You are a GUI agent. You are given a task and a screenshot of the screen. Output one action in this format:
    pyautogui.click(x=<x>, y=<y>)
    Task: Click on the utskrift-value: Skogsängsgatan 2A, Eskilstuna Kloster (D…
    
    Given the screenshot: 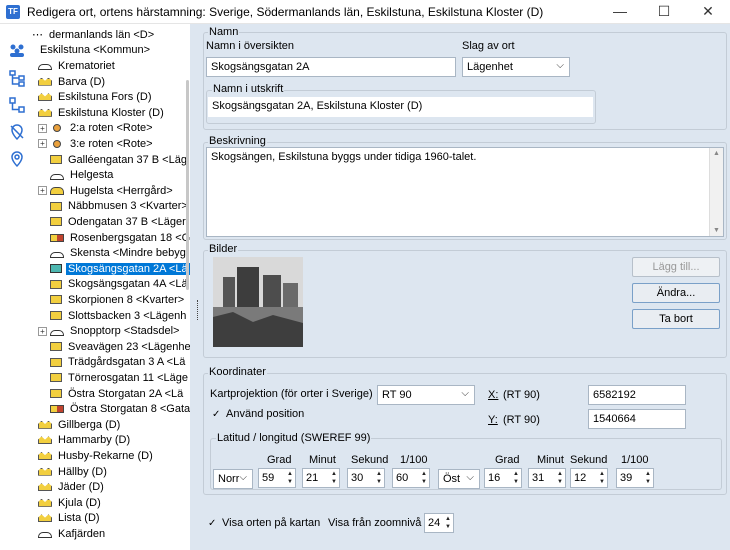 What is the action you would take?
    pyautogui.click(x=400, y=107)
    